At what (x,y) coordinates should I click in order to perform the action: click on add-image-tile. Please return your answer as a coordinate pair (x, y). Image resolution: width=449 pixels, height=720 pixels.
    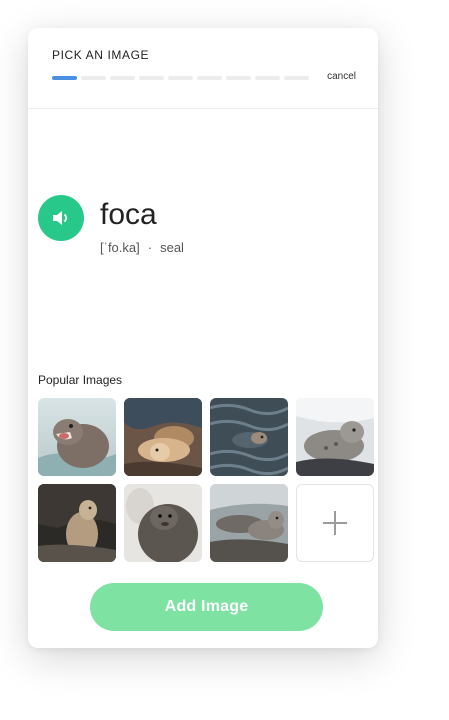
    Looking at the image, I should click on (335, 523).